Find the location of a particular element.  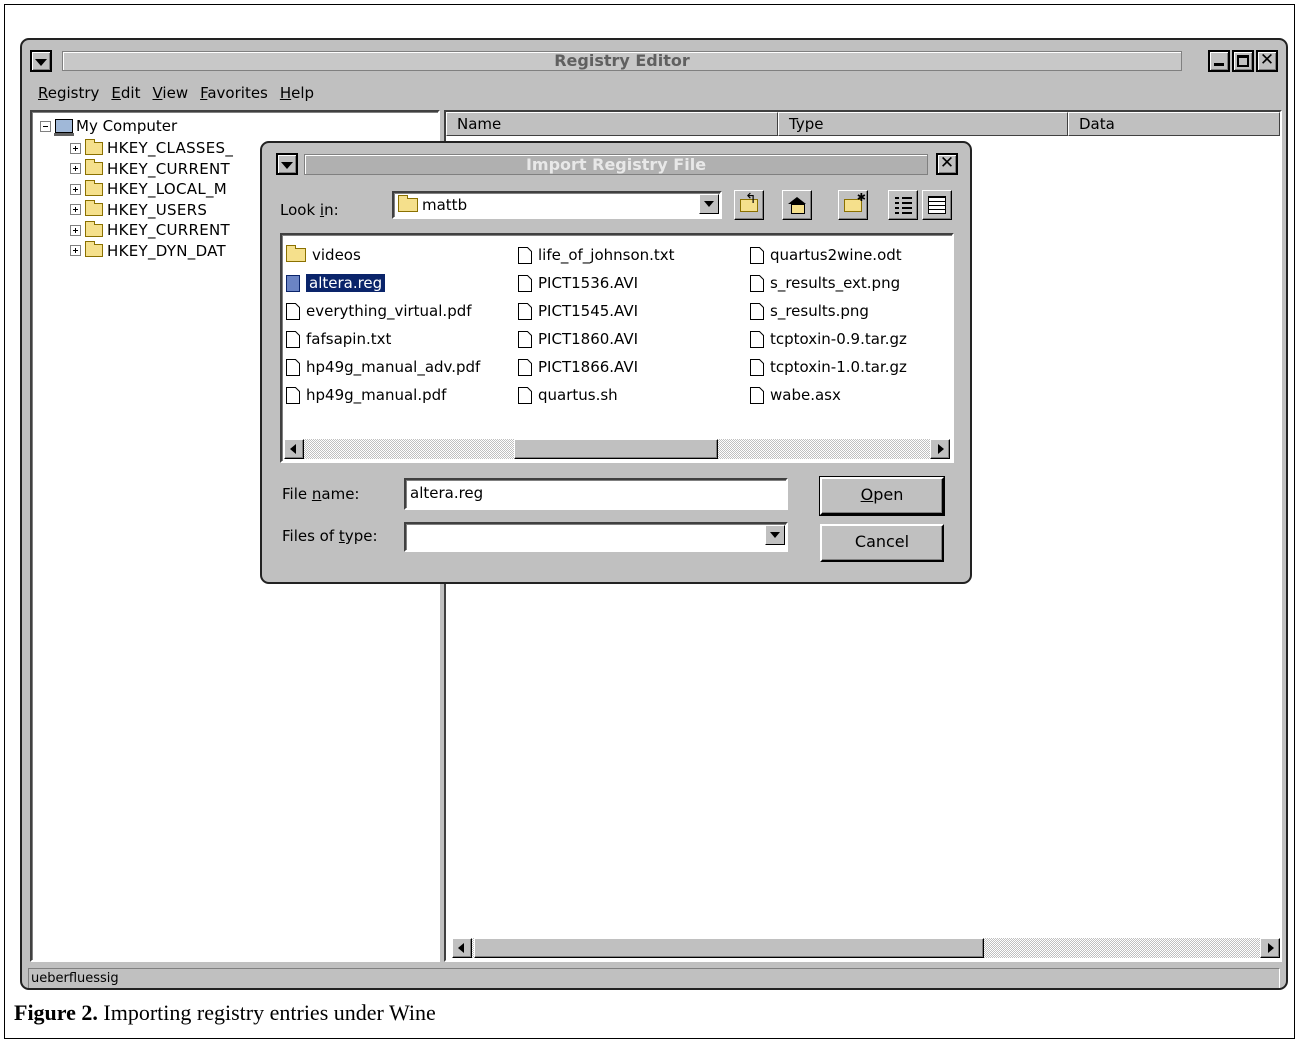

registry-file-icon is located at coordinates (293, 283).